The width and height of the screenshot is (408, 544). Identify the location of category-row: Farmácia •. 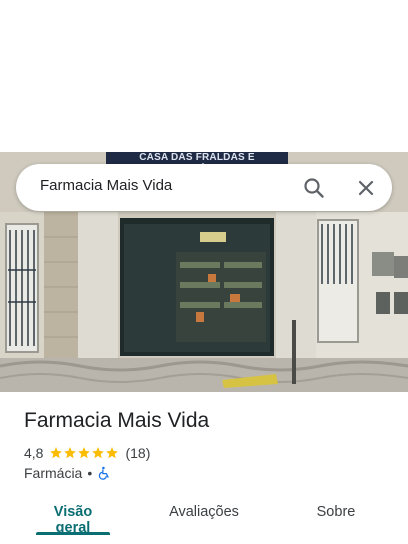
(67, 473).